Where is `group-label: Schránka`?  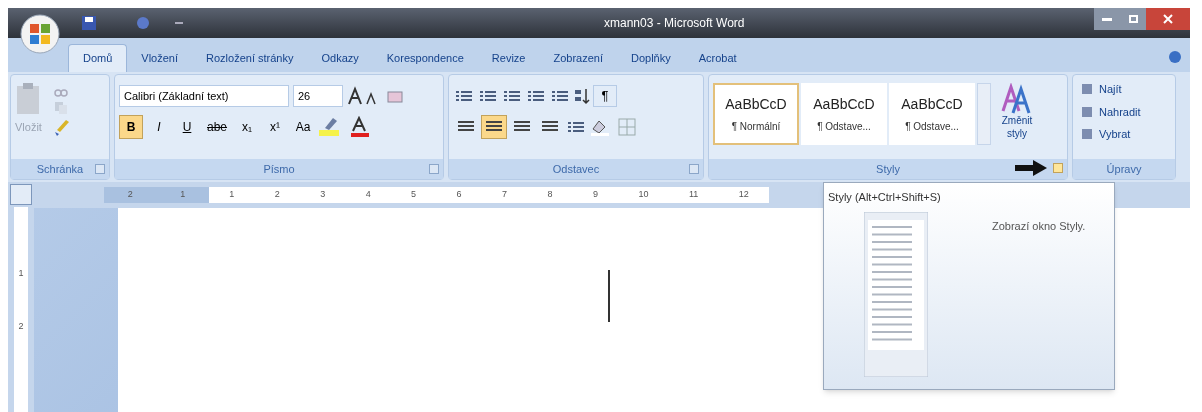 group-label: Schránka is located at coordinates (60, 169).